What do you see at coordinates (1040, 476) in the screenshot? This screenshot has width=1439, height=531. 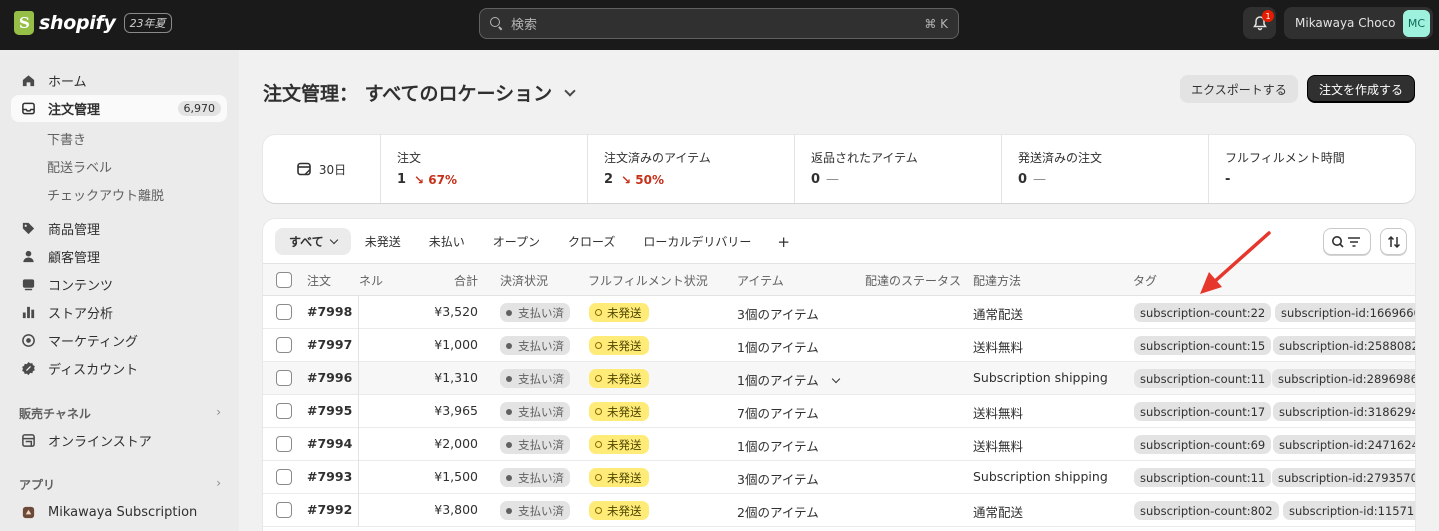 I see `delivery-method: Subscription shipping` at bounding box center [1040, 476].